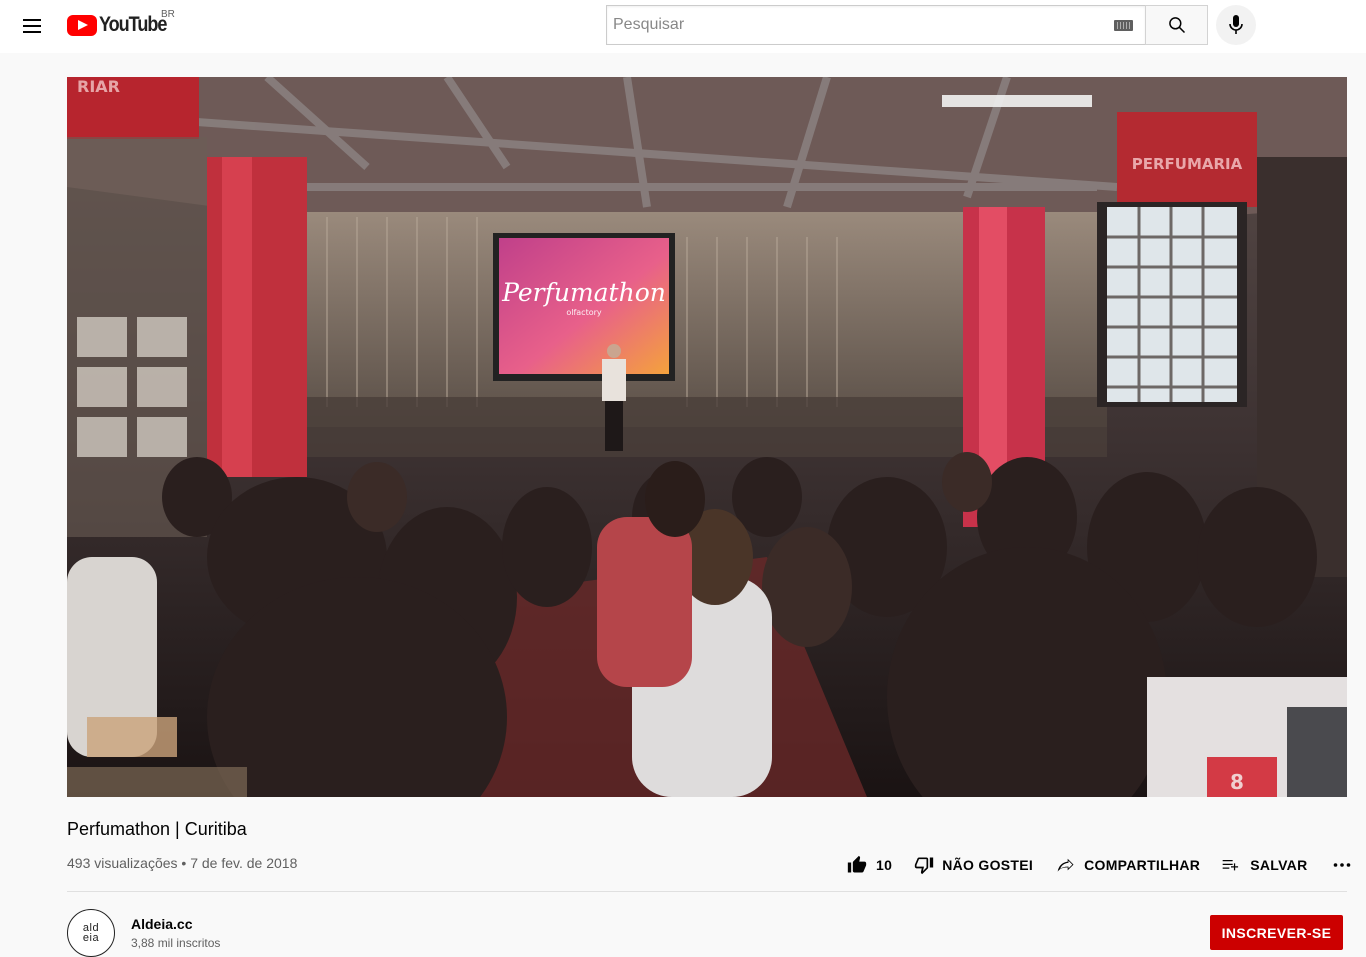  I want to click on share-icon, so click(1065, 865).